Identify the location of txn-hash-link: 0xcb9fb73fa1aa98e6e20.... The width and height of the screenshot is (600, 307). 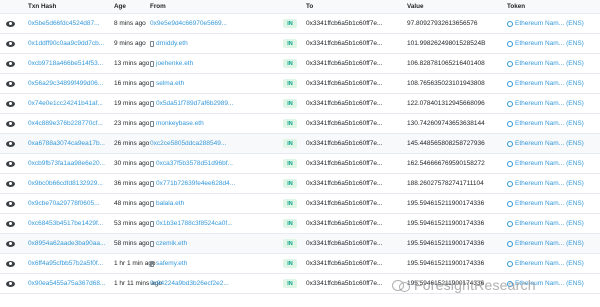
(66, 163).